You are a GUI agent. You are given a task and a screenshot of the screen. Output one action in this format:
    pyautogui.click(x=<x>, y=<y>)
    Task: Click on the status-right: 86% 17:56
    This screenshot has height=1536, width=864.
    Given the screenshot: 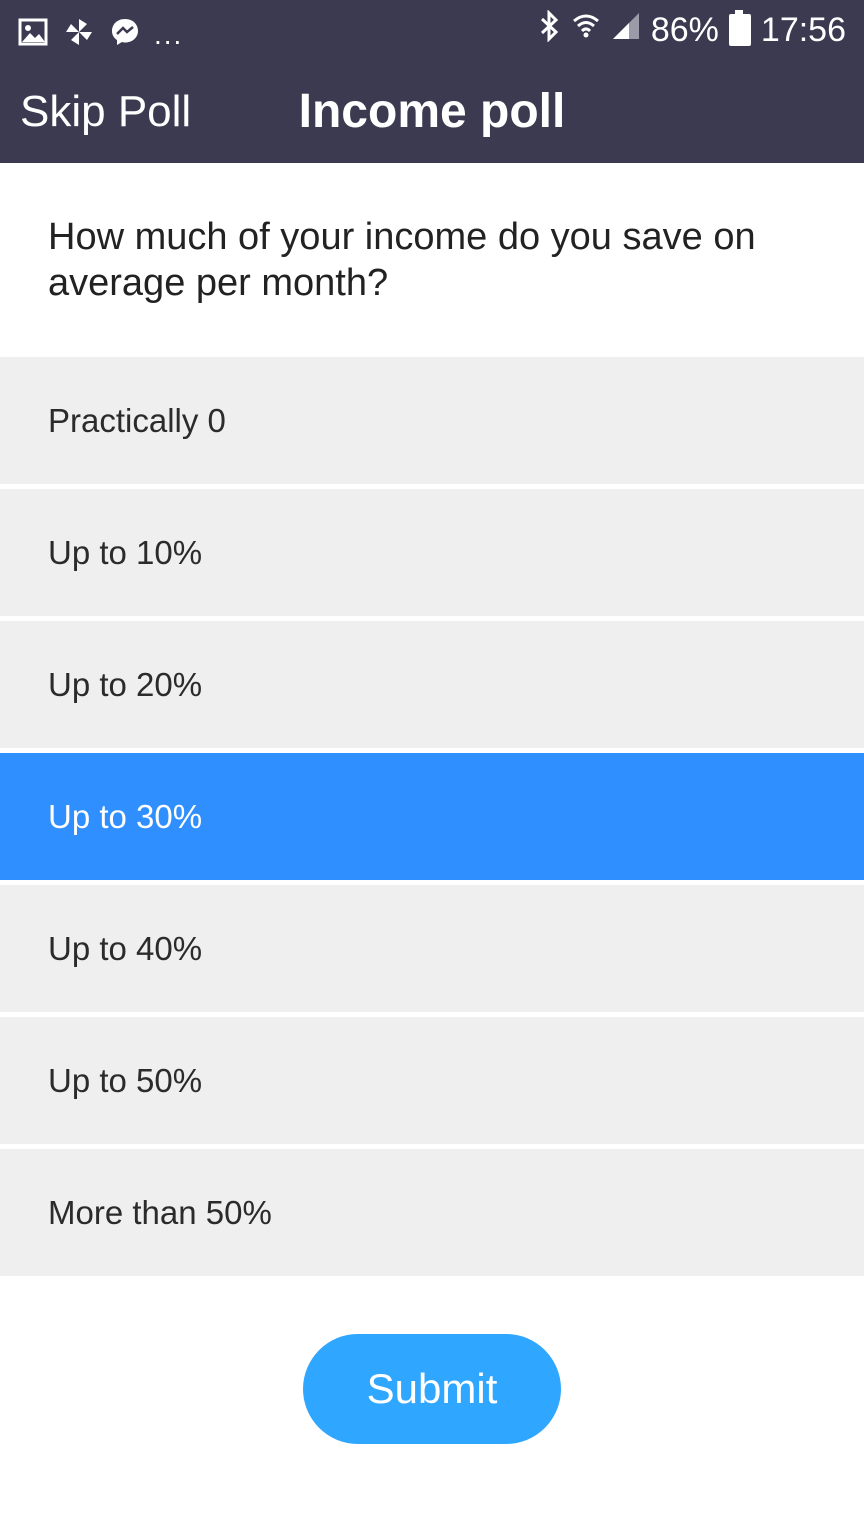 What is the action you would take?
    pyautogui.click(x=692, y=30)
    